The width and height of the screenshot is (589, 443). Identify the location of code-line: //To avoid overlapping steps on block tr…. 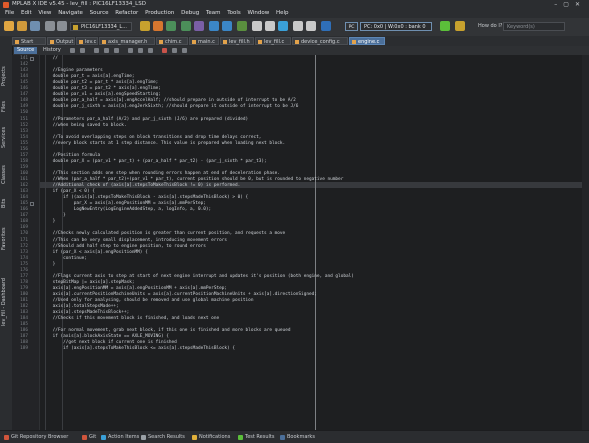
(152, 137).